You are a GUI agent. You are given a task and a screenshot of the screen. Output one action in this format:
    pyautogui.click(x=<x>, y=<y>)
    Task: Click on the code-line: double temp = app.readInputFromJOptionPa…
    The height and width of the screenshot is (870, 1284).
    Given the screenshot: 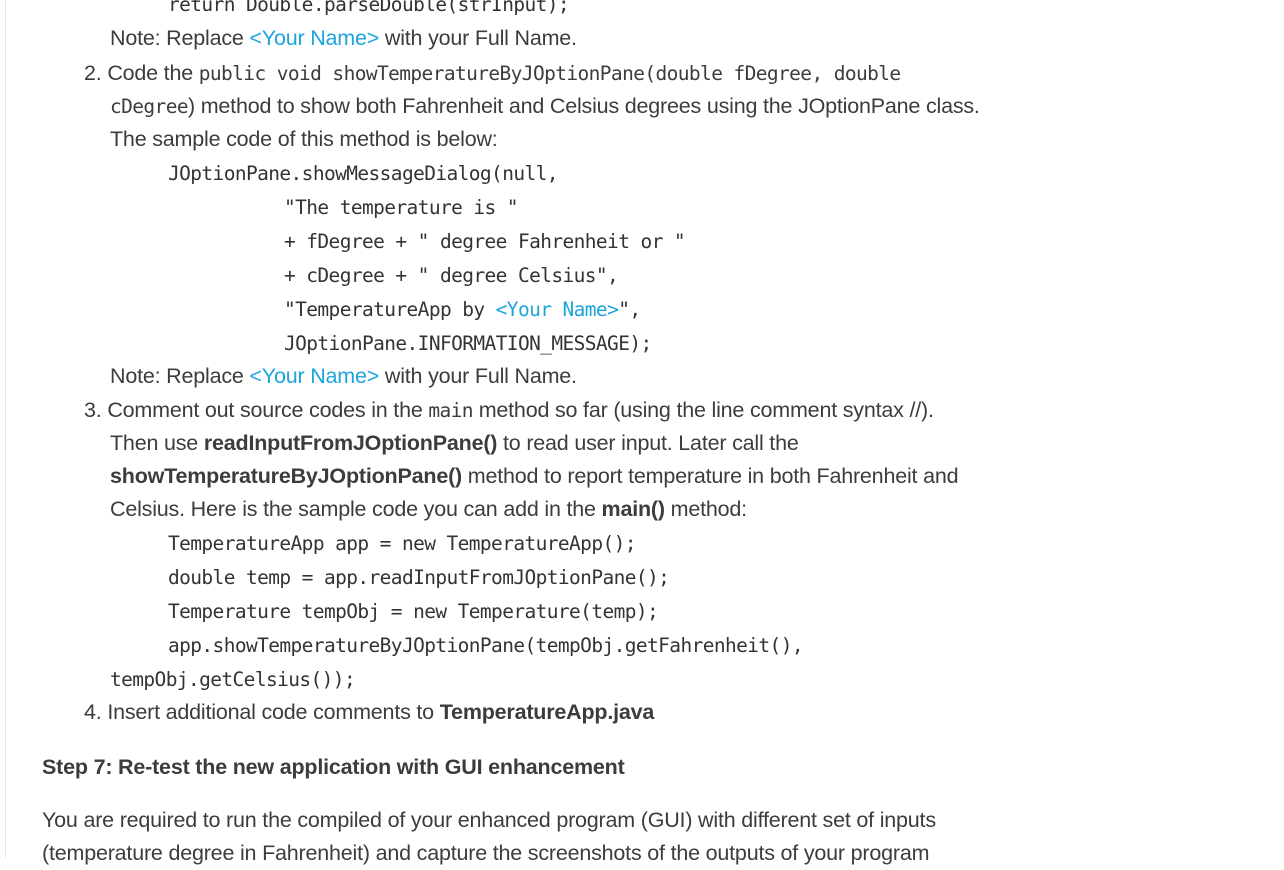 What is the action you would take?
    pyautogui.click(x=419, y=577)
    